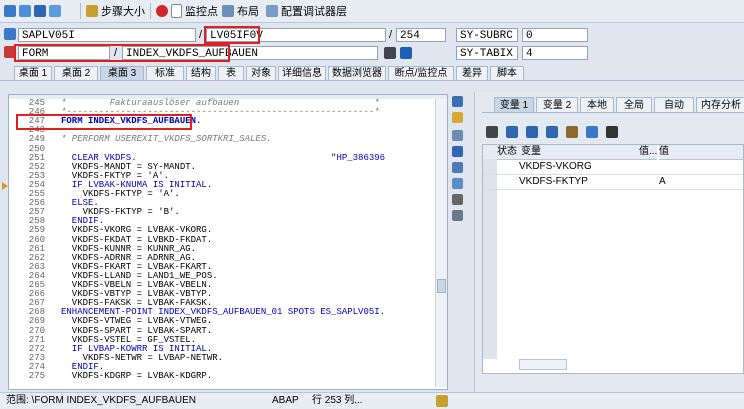 This screenshot has height=409, width=744. Describe the element at coordinates (555, 166) in the screenshot. I see `row-variable: VKDFS-VKORG` at that location.